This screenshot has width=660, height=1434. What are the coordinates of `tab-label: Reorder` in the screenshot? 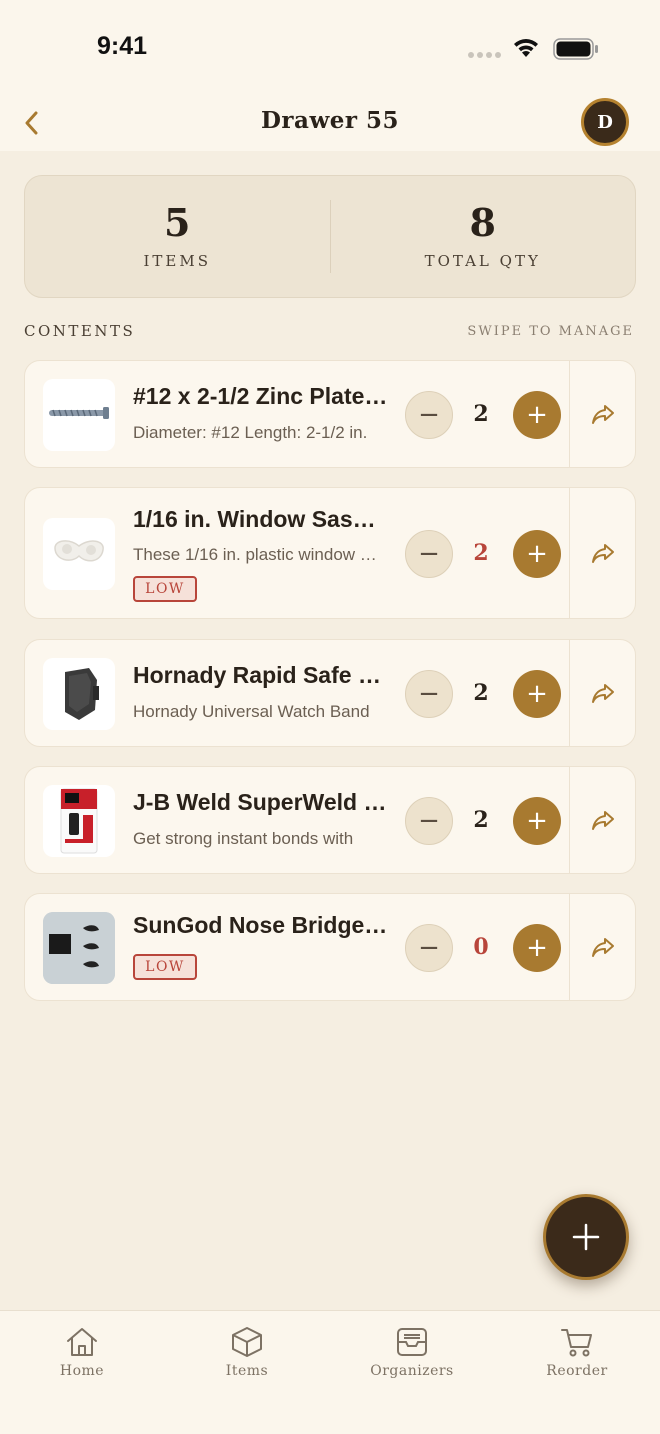 It's located at (577, 1371).